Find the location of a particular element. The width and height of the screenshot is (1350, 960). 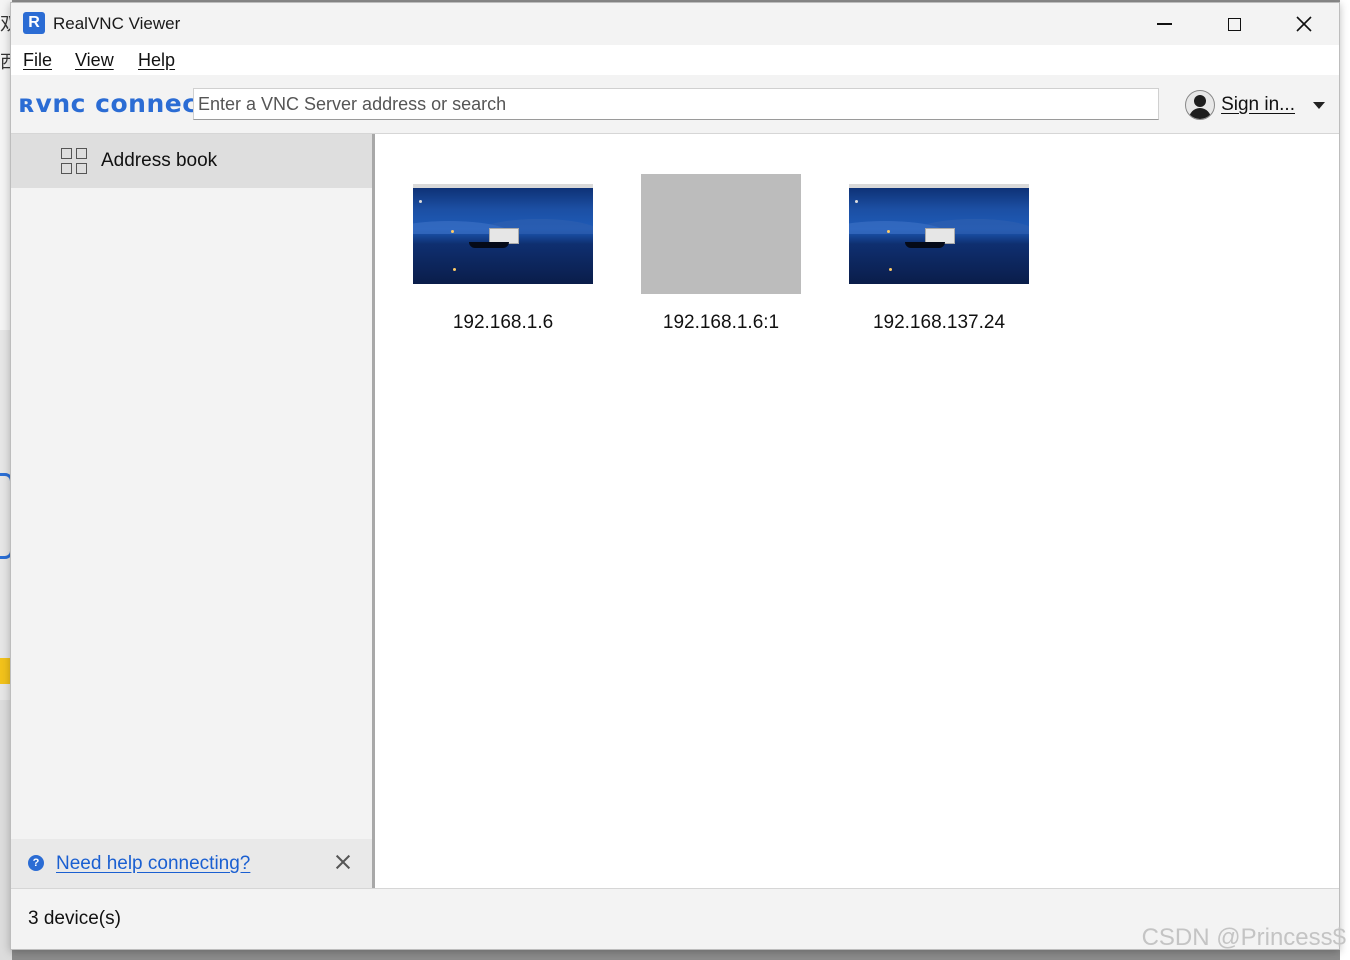

user-avatar-icon is located at coordinates (1200, 105).